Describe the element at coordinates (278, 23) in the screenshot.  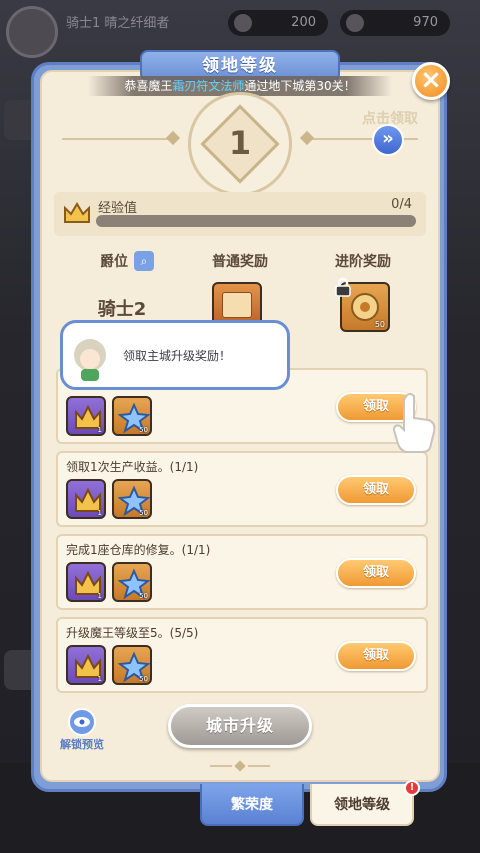
I see `resource-counter-1: 200` at that location.